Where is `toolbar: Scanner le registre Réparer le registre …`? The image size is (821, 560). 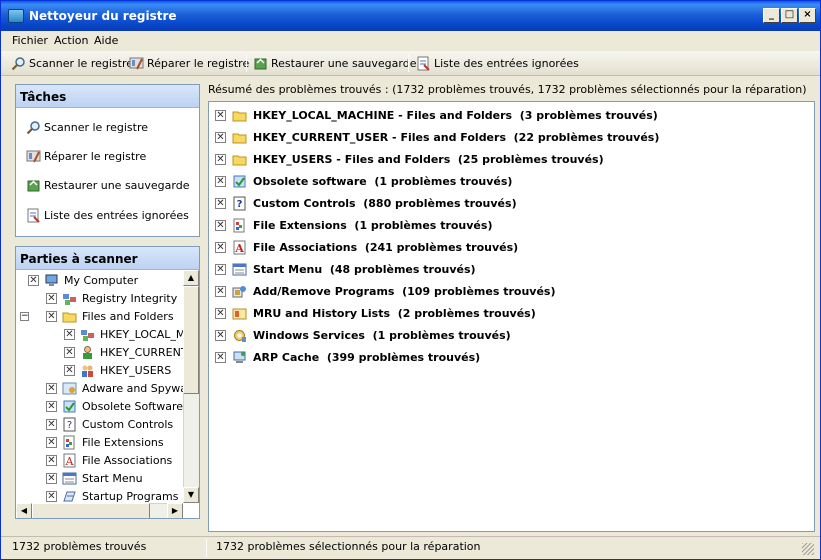 toolbar: Scanner le registre Réparer le registre … is located at coordinates (410, 63).